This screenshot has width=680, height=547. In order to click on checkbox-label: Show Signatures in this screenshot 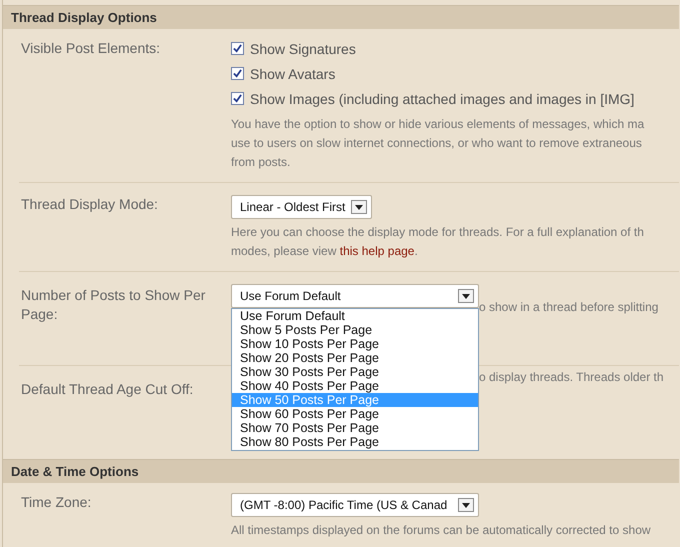, I will do `click(303, 48)`.